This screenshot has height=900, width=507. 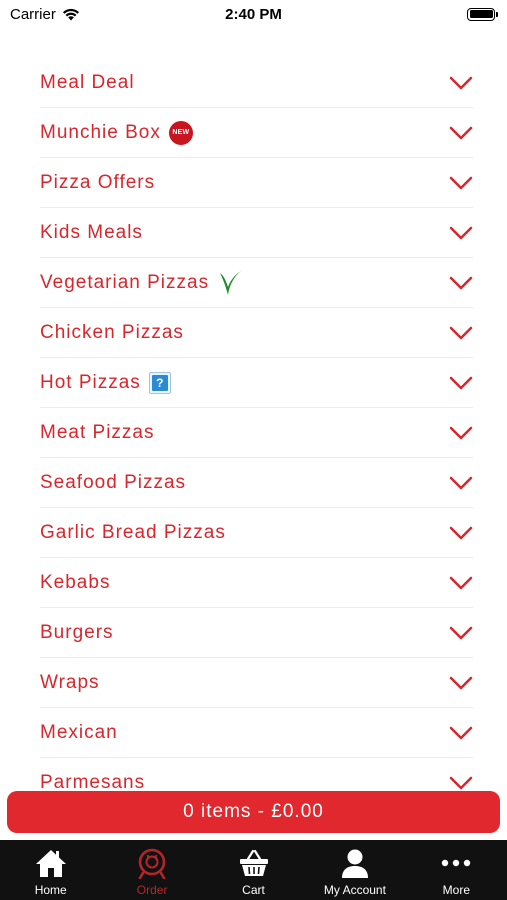 What do you see at coordinates (256, 433) in the screenshot?
I see `category-meat-pizzas: Meat Pizzas` at bounding box center [256, 433].